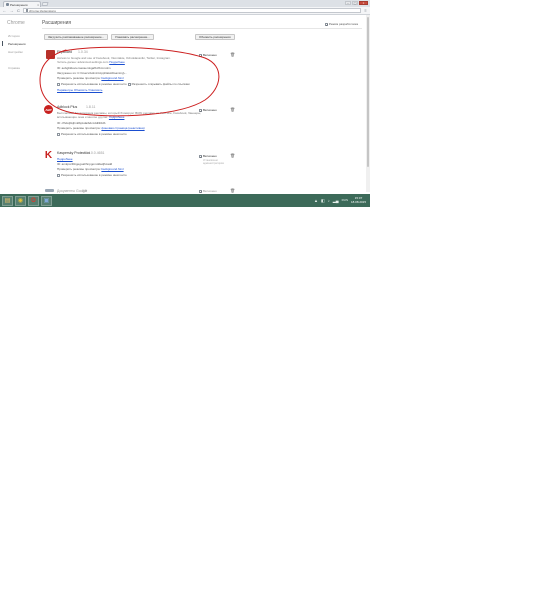 This screenshot has width=533, height=599. Describe the element at coordinates (38, 5) in the screenshot. I see `tab-close-icon: ×` at that location.